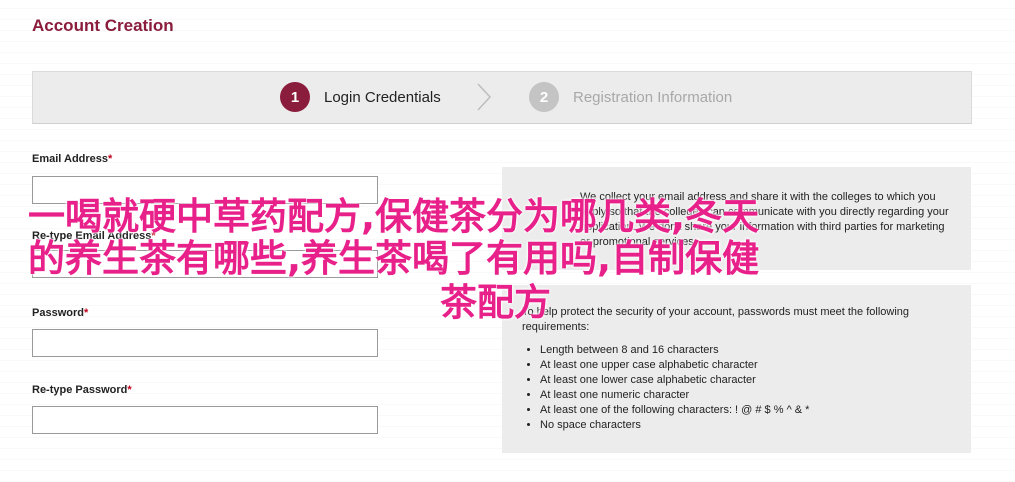 The height and width of the screenshot is (482, 1015). Describe the element at coordinates (674, 425) in the screenshot. I see `list-item: No space characters` at that location.